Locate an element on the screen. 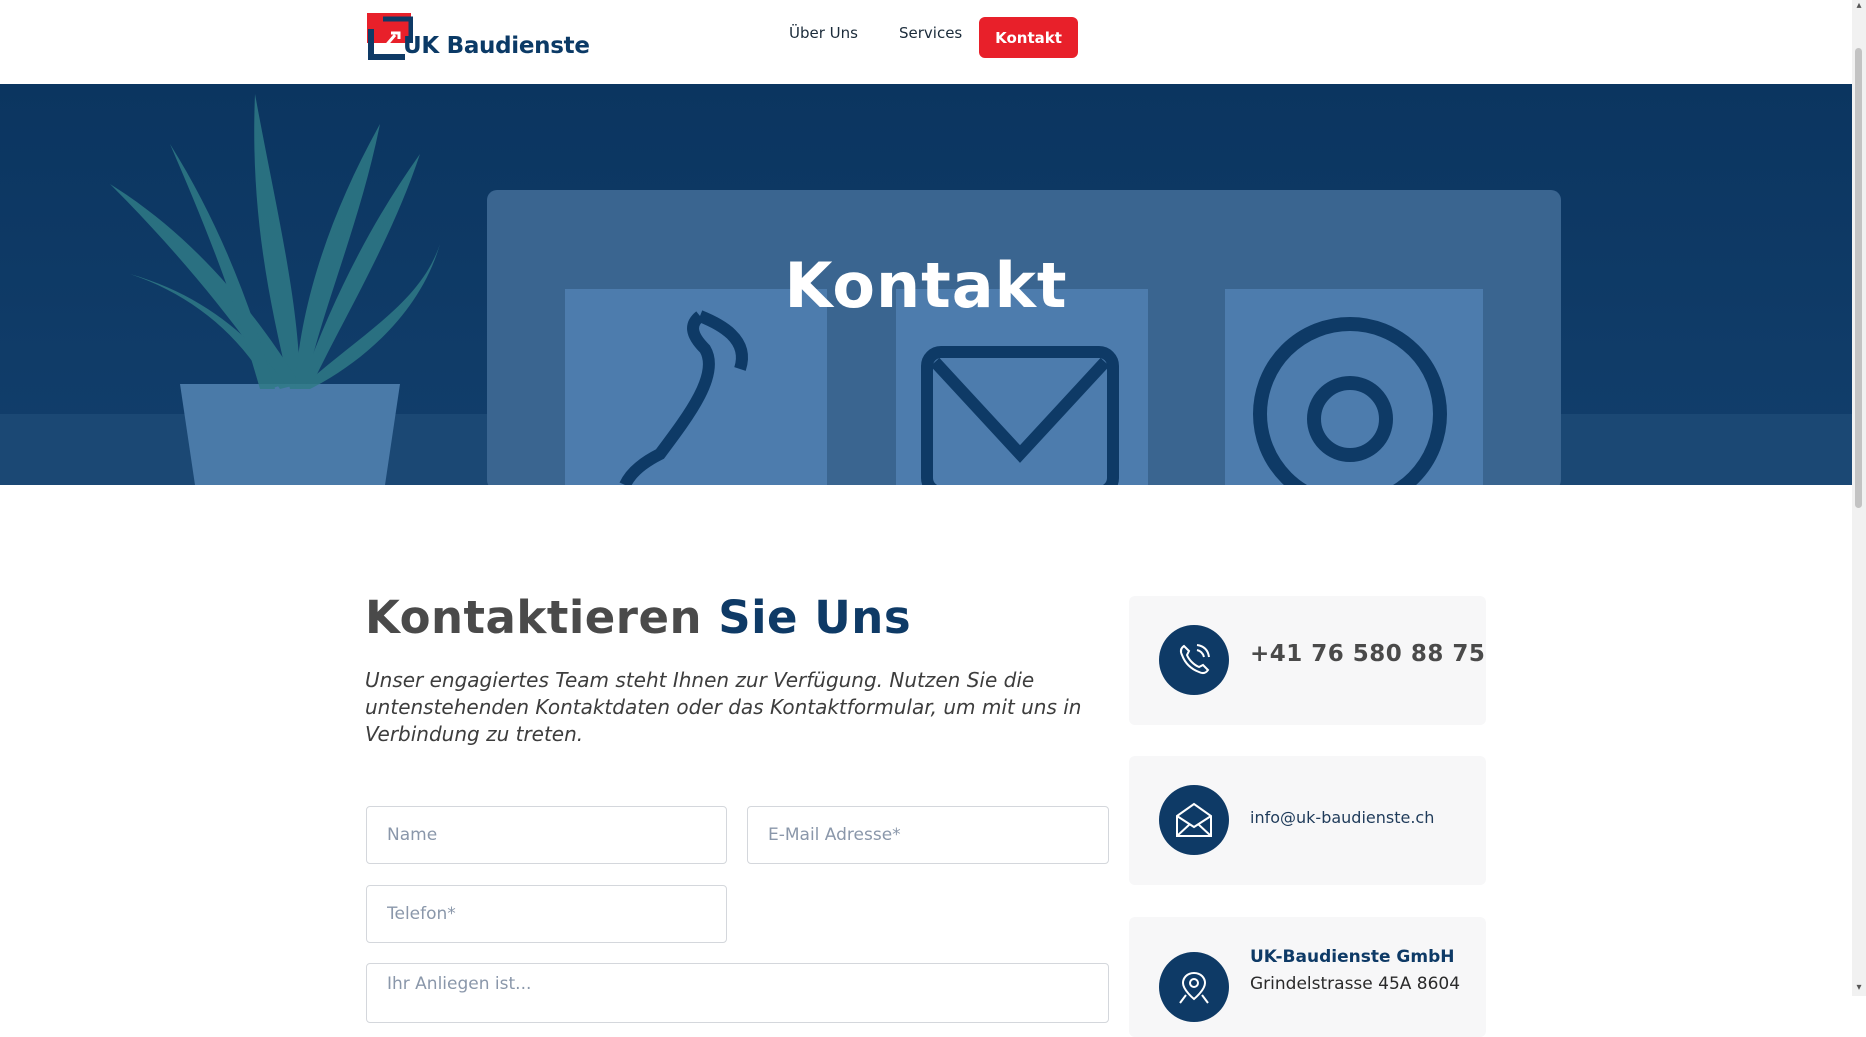 This screenshot has height=1037, width=1866. scroll-up-arrow-icon: ▴ is located at coordinates (1859, 6).